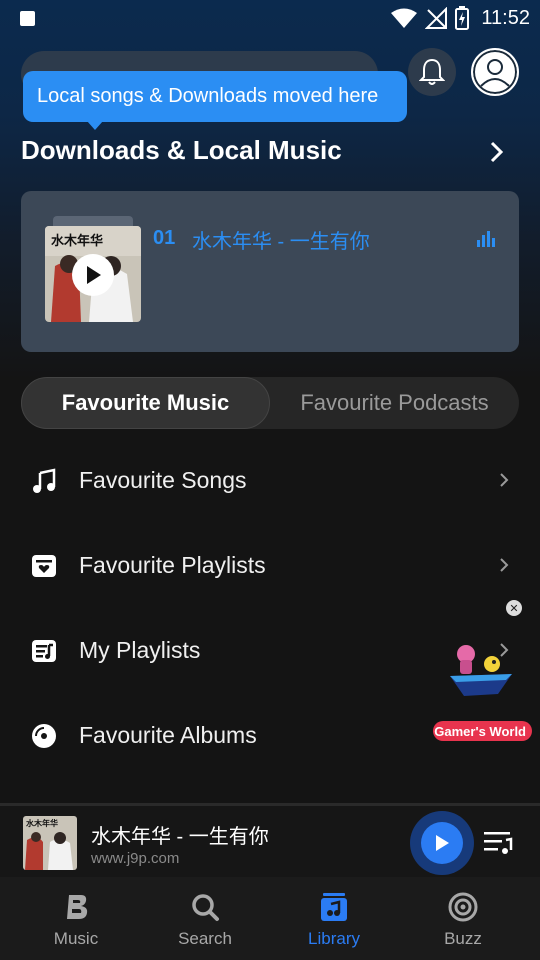 The image size is (540, 960). I want to click on menu-item-favourite-playlists: Favourite Playlists, so click(270, 566).